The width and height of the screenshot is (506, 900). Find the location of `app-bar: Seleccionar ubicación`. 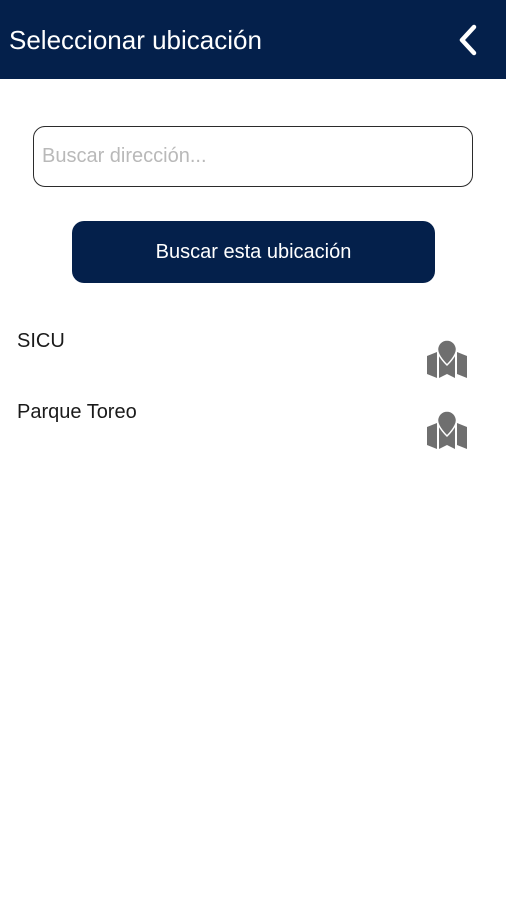

app-bar: Seleccionar ubicación is located at coordinates (253, 39).